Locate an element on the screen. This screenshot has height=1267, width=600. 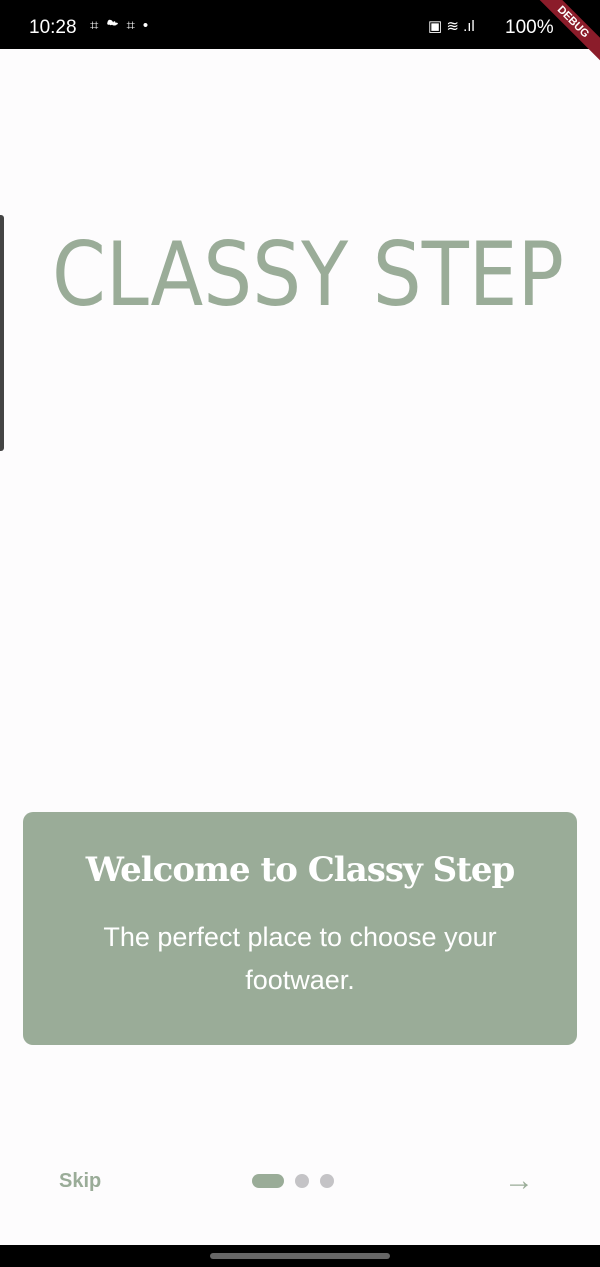
status-time: 10:28 is located at coordinates (53, 27).